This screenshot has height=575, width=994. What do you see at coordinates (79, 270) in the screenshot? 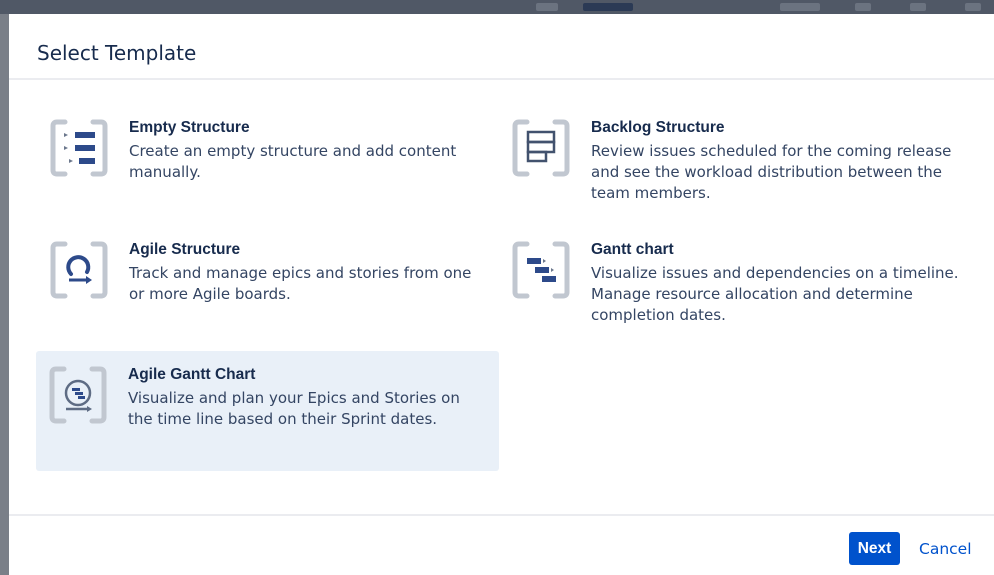
I see `agile-structure-icon` at bounding box center [79, 270].